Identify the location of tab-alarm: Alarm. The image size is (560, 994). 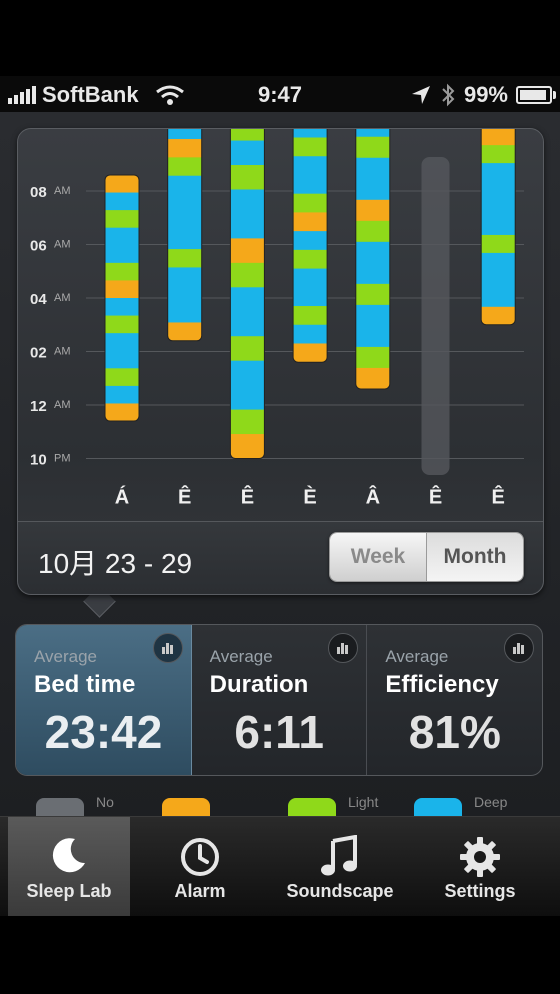
(200, 867).